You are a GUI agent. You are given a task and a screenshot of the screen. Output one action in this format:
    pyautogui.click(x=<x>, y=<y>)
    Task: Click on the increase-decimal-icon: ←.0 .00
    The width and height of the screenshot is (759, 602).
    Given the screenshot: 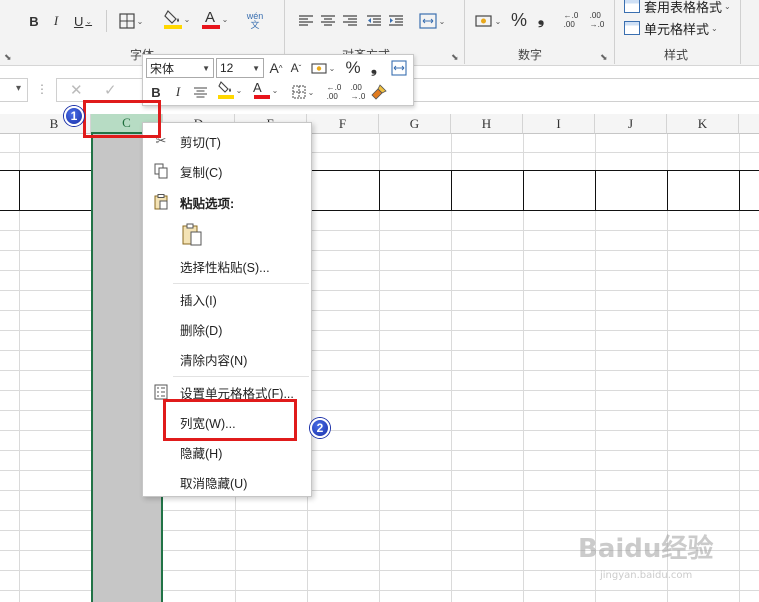 What is the action you would take?
    pyautogui.click(x=571, y=20)
    